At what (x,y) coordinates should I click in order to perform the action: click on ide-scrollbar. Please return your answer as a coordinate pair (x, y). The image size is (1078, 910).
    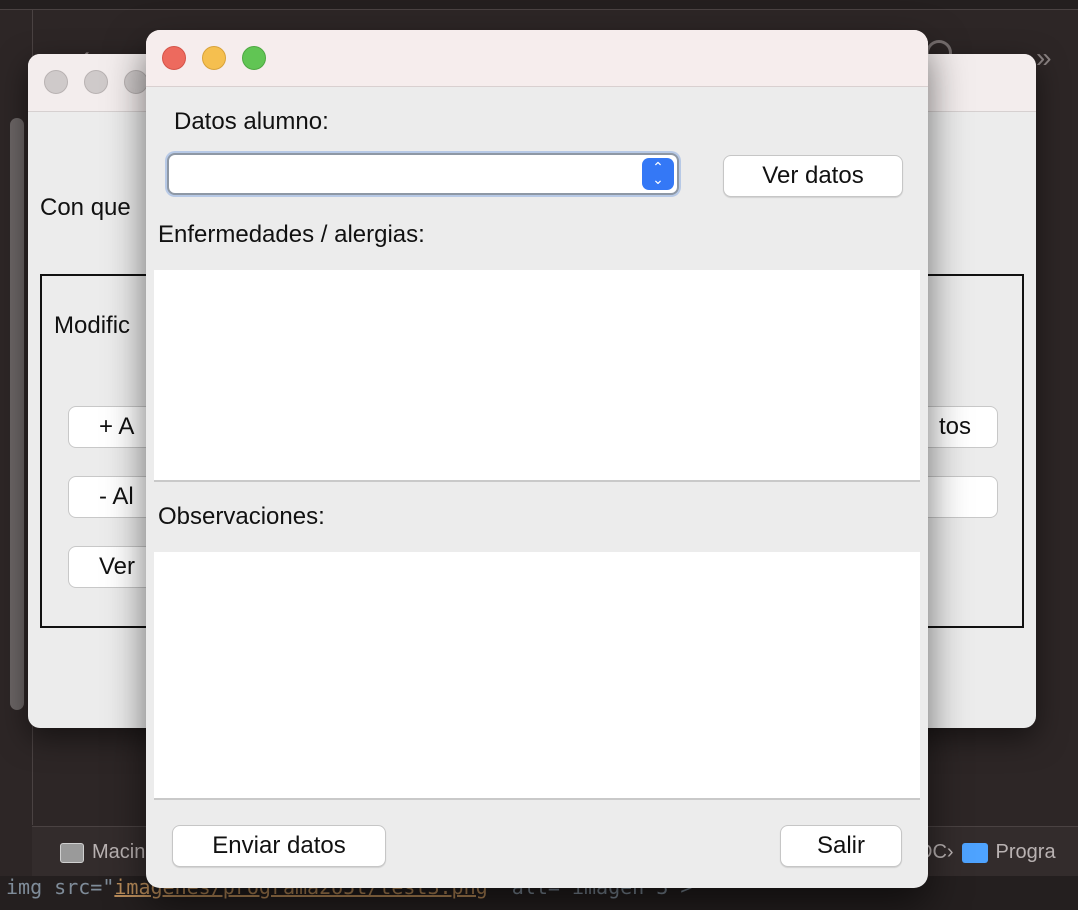
    Looking at the image, I should click on (17, 414).